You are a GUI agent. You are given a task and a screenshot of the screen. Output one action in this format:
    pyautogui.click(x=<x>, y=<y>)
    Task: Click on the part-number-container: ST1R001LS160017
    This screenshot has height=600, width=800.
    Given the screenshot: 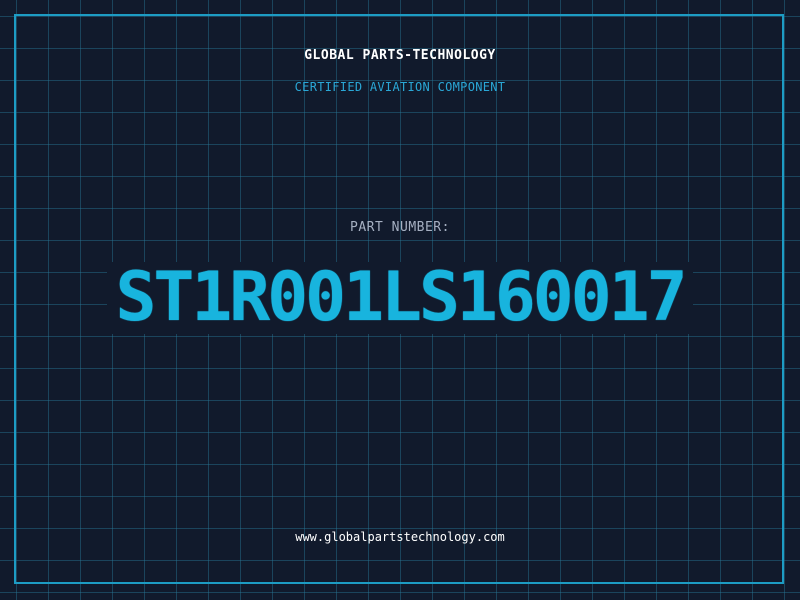 What is the action you would take?
    pyautogui.click(x=400, y=298)
    